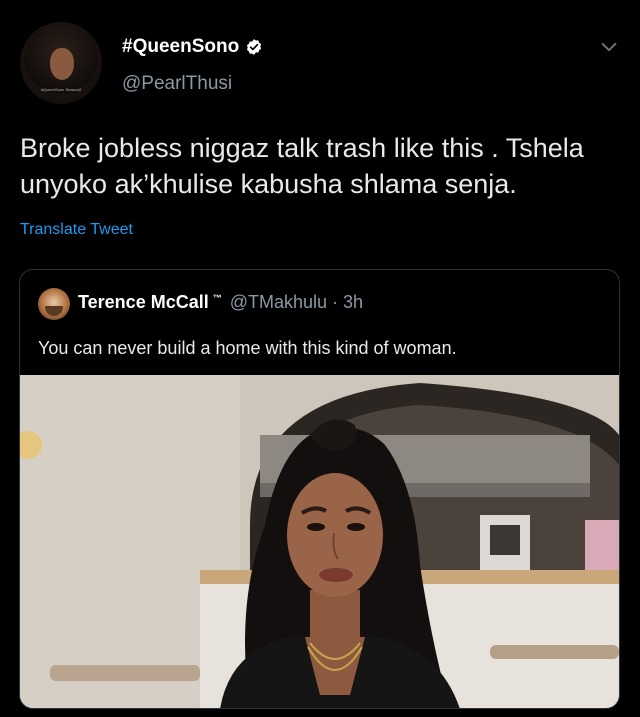  Describe the element at coordinates (143, 302) in the screenshot. I see `quoted-author-name: Terence McCall` at that location.